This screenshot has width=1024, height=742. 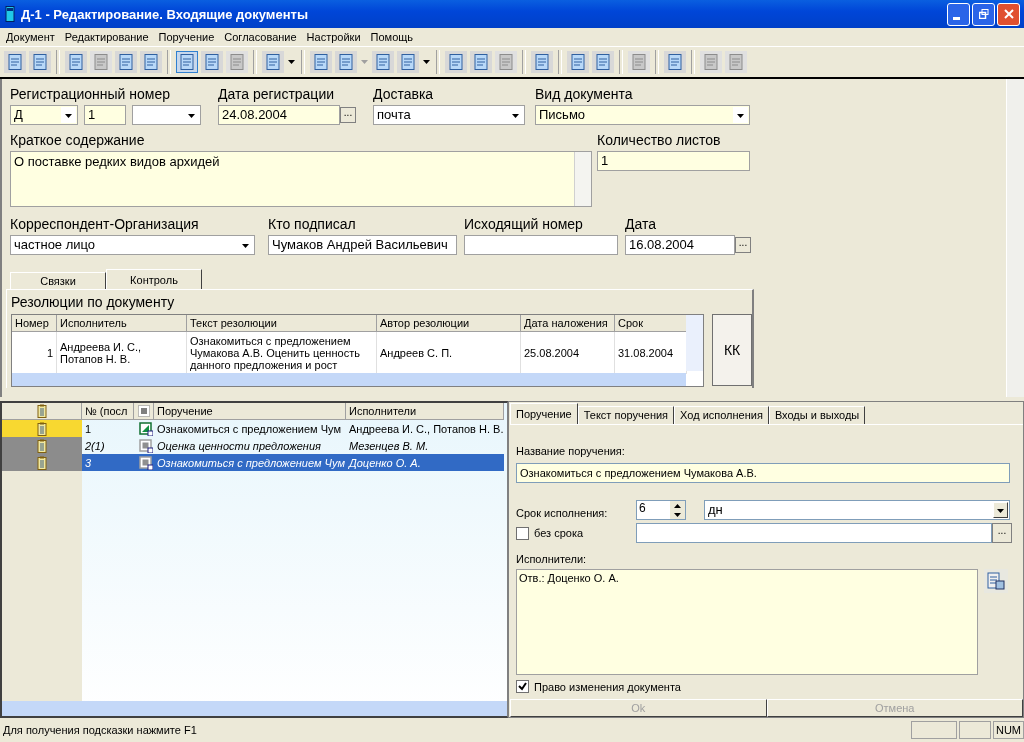 What do you see at coordinates (154, 279) in the screenshot?
I see `tab: Контроль` at bounding box center [154, 279].